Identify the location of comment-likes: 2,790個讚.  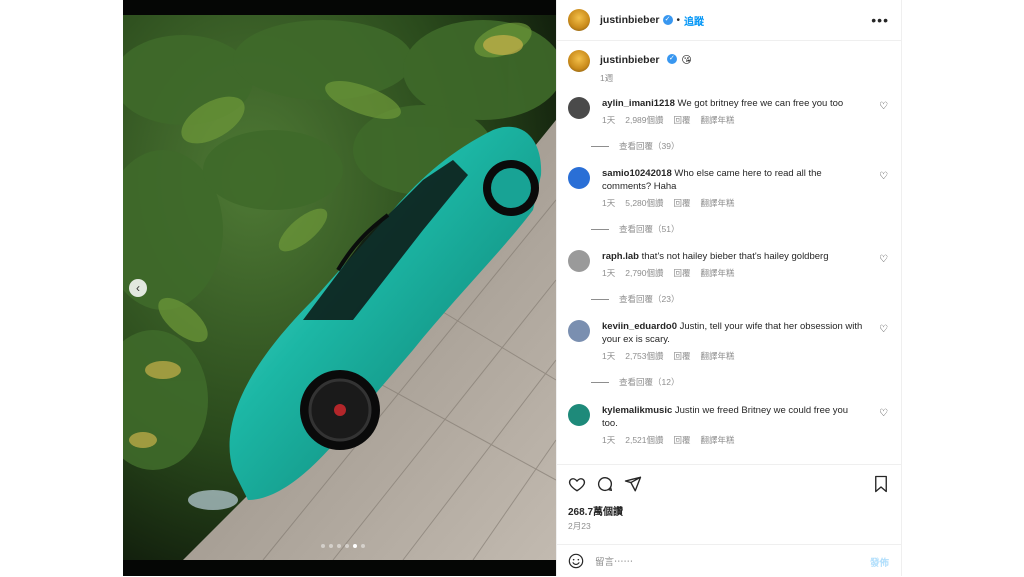
(644, 273).